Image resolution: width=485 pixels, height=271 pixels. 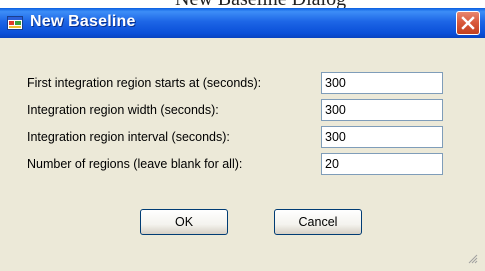 I want to click on cropped-caption-strip: New Baseline Dialog, so click(x=242, y=4).